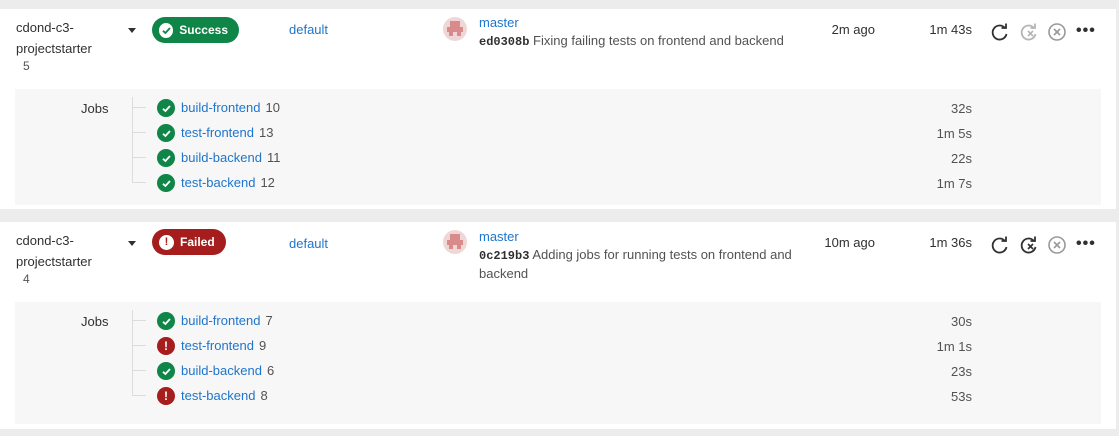  What do you see at coordinates (954, 133) in the screenshot?
I see `job-duration: 1m 5s` at bounding box center [954, 133].